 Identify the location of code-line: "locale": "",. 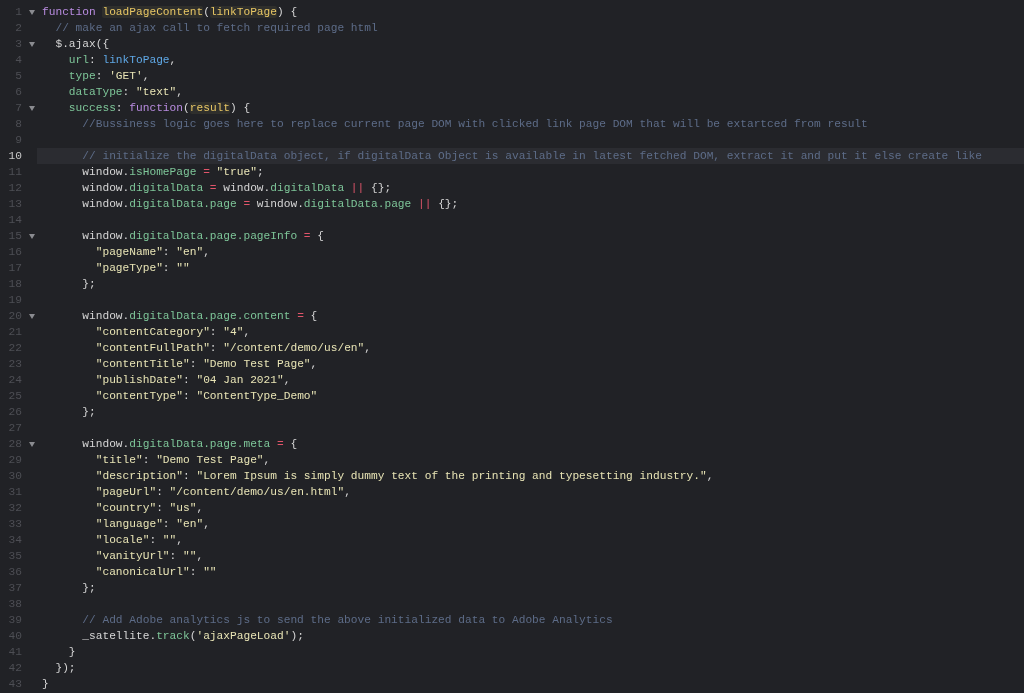
(138, 540).